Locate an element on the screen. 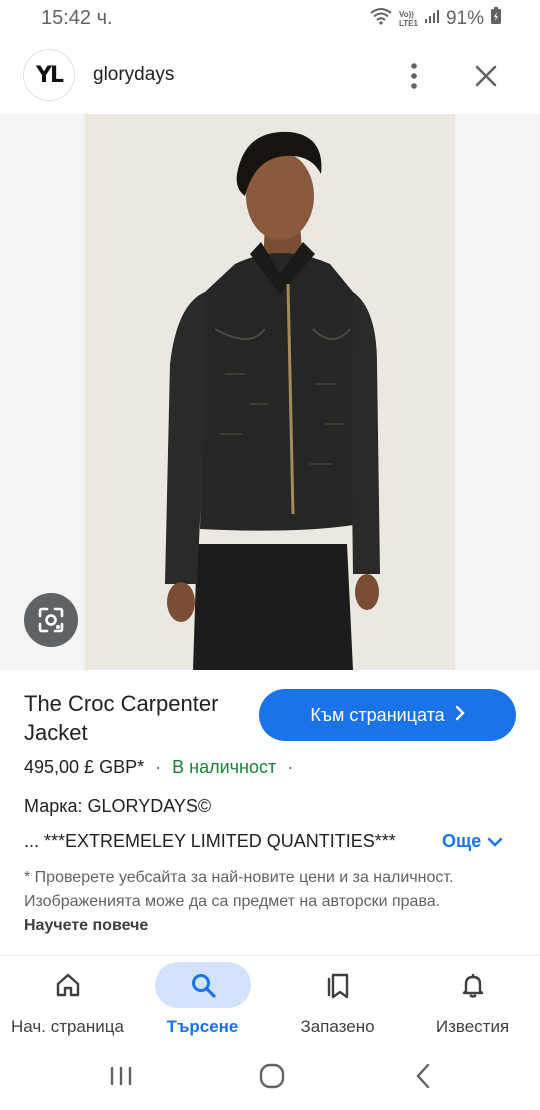 This screenshot has width=540, height=1110. network-type: Vo)) LTE1 is located at coordinates (408, 18).